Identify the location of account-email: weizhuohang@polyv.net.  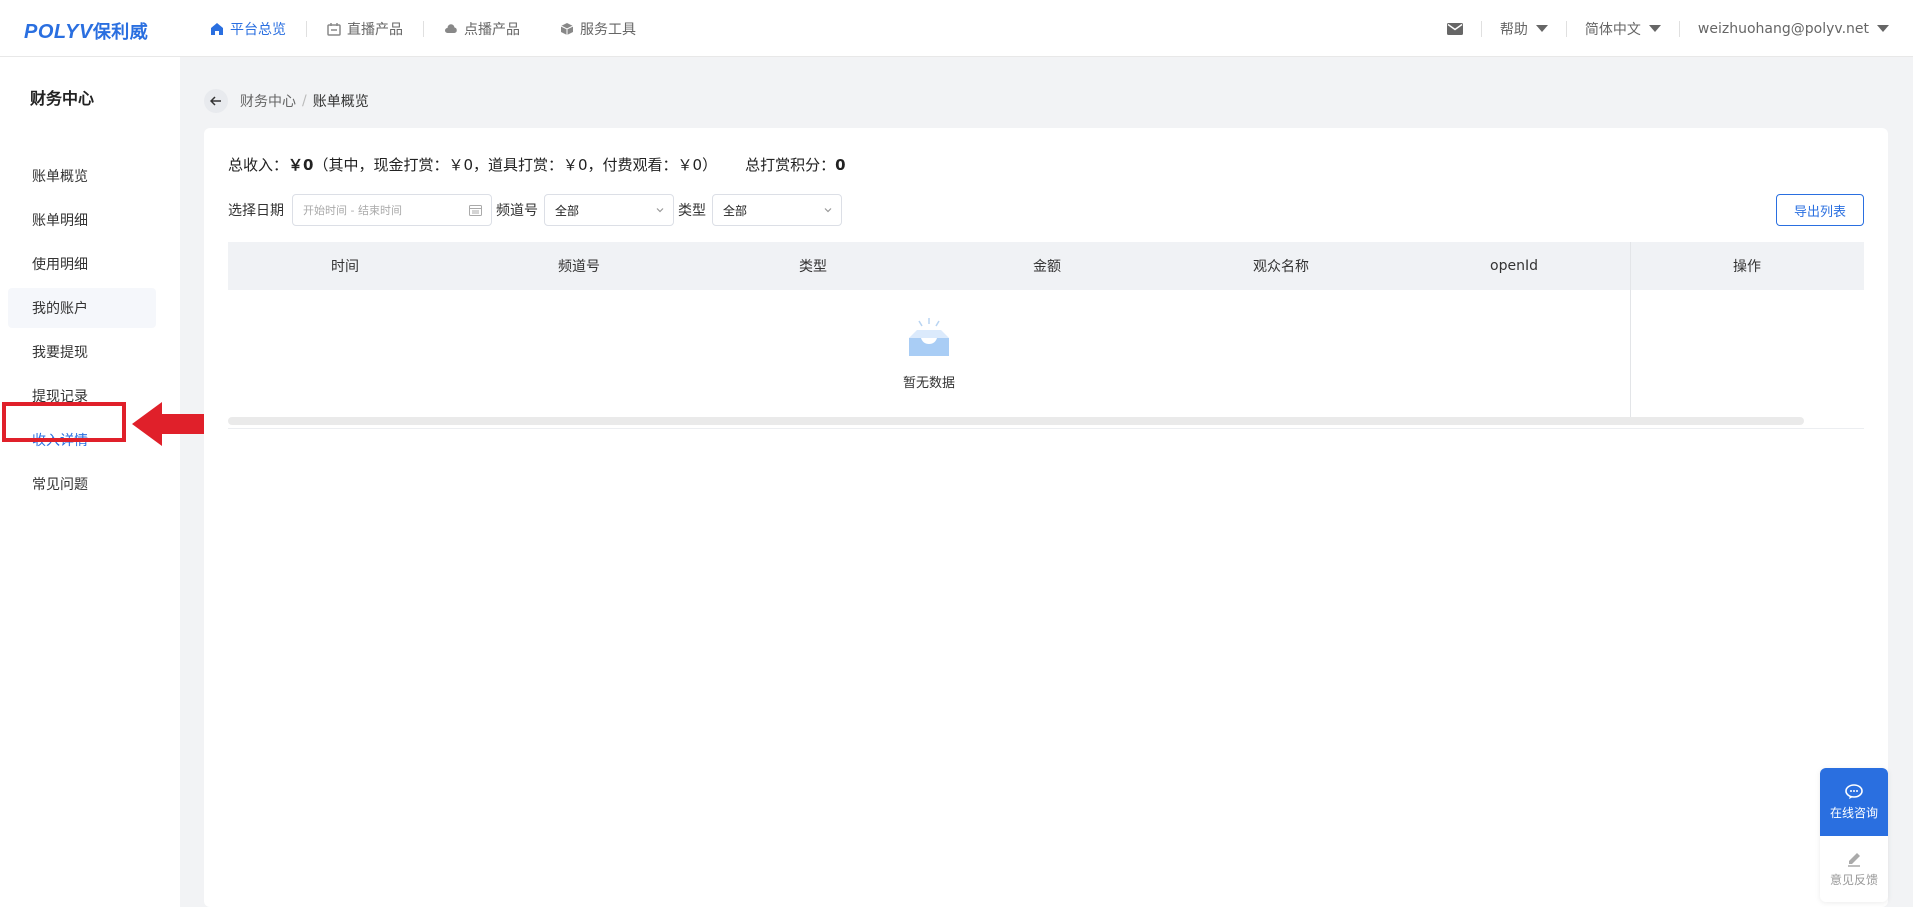
(1783, 28).